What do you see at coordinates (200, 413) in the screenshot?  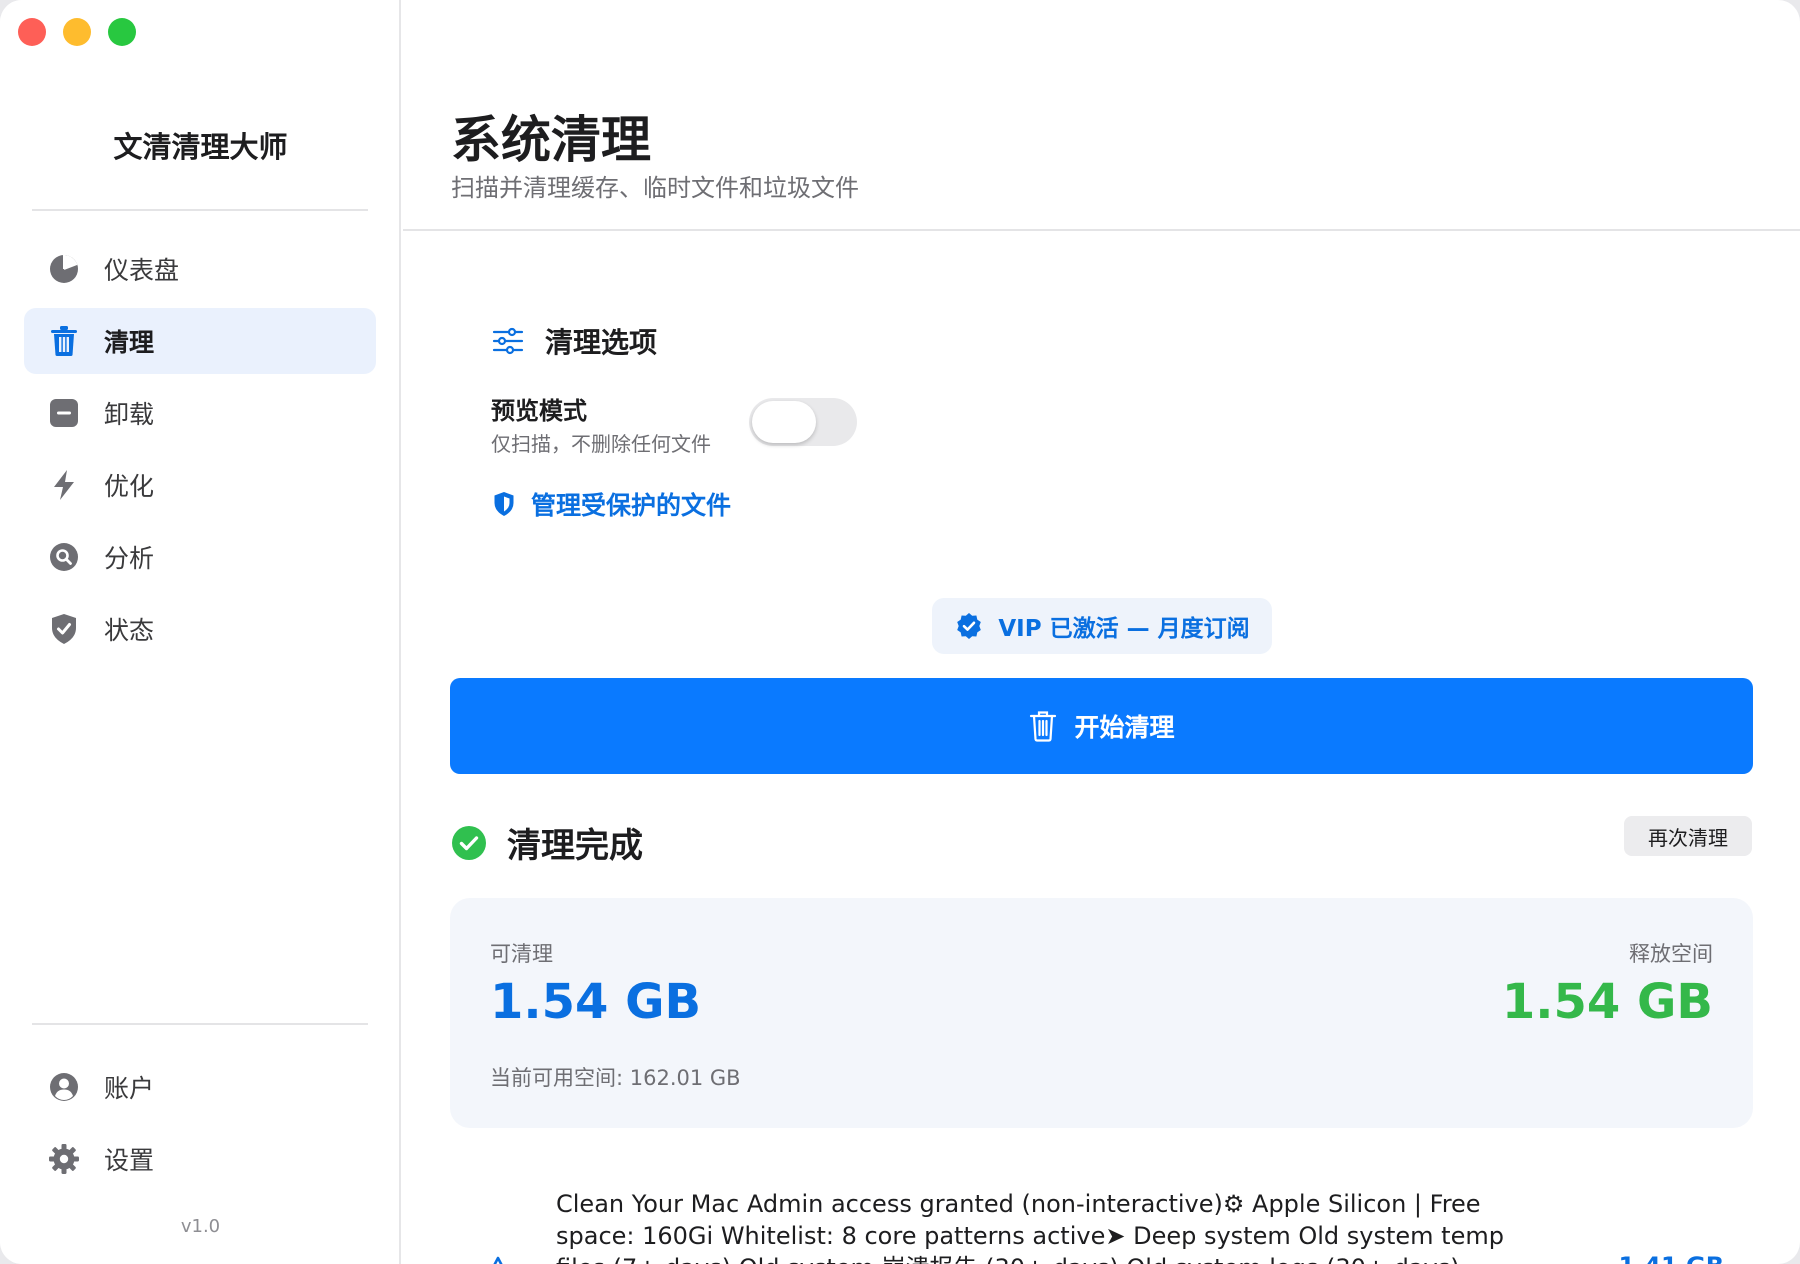 I see `sidebar-item-uninstall: 卸载` at bounding box center [200, 413].